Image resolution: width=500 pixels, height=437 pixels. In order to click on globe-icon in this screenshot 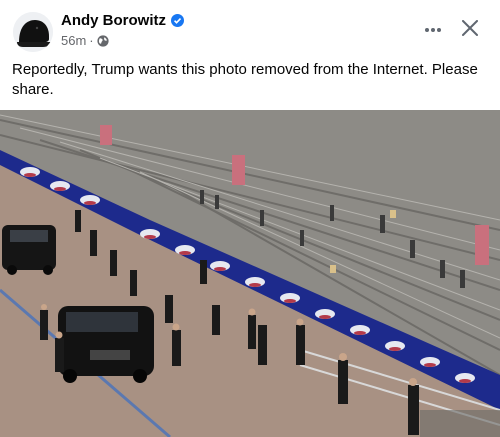, I will do `click(103, 40)`.